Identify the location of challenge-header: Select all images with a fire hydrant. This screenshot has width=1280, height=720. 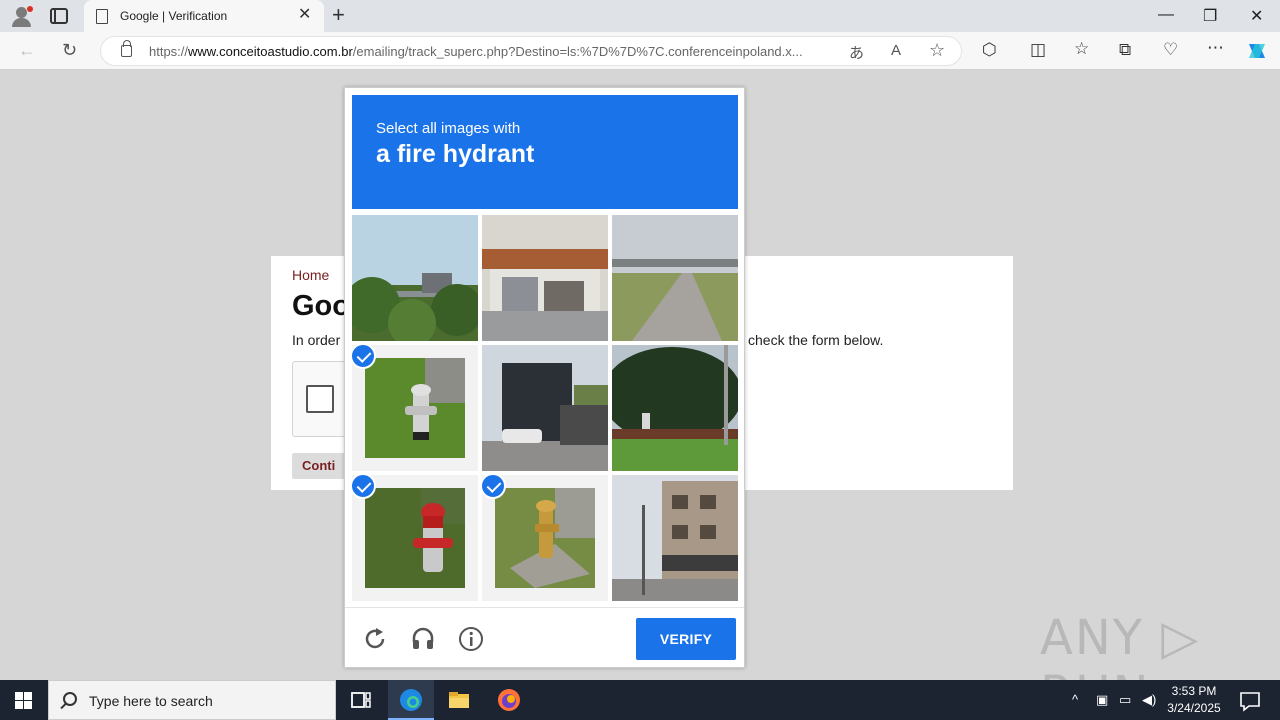
(545, 152).